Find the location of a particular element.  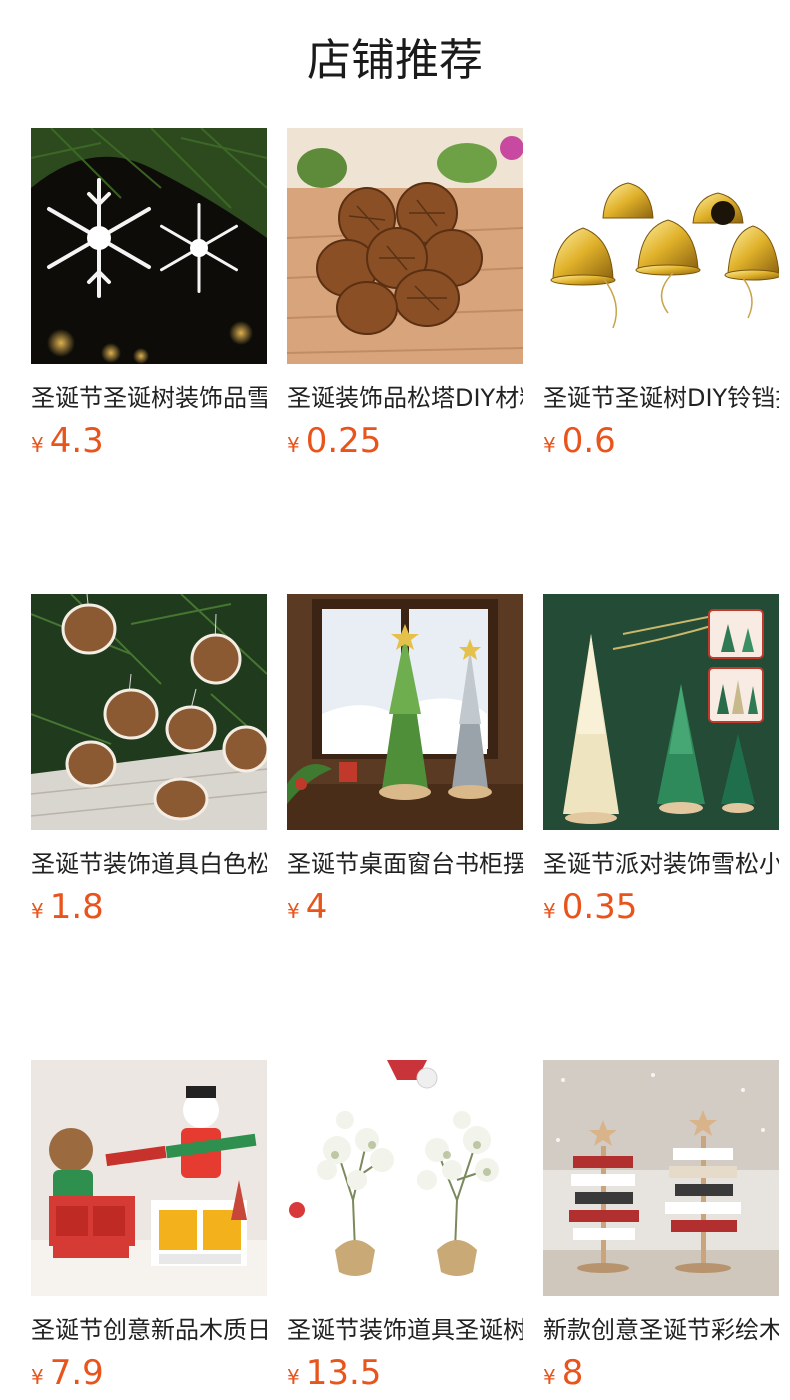

product-name: 圣诞节创意新品木质日历 is located at coordinates (149, 1330).